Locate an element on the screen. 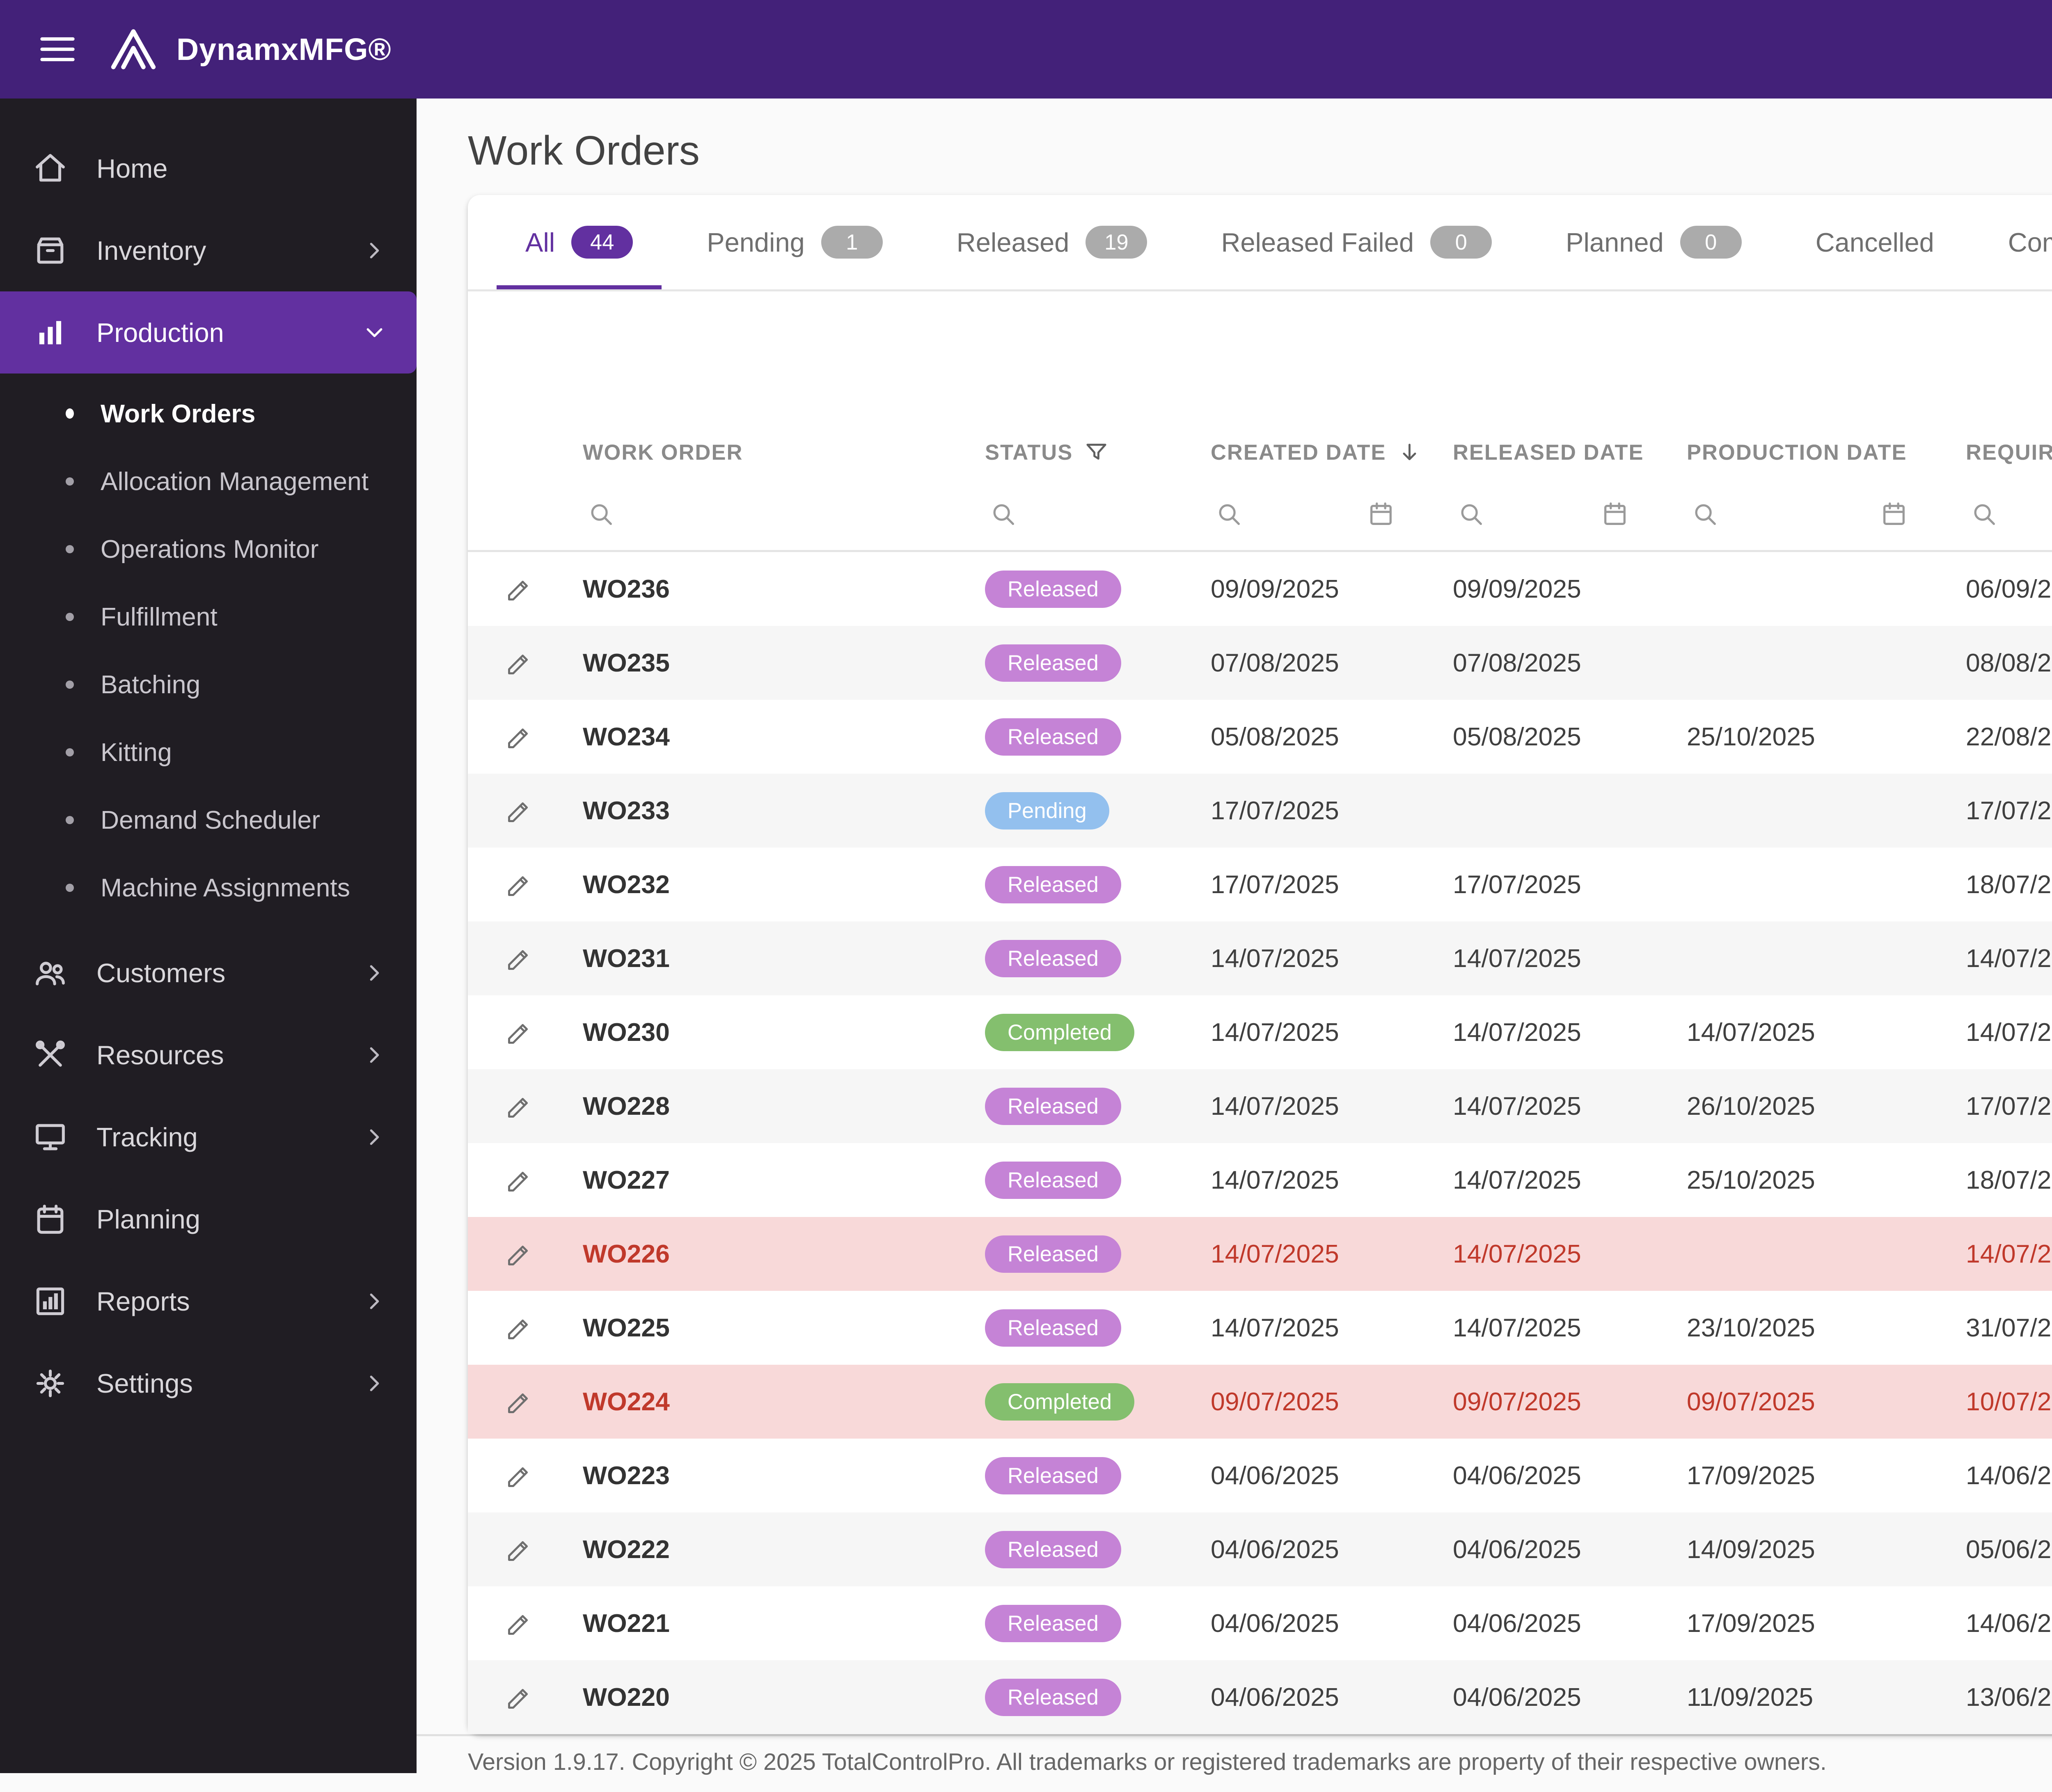 This screenshot has height=1792, width=2052. sidebar-subitem-kitting: Kitting is located at coordinates (208, 752).